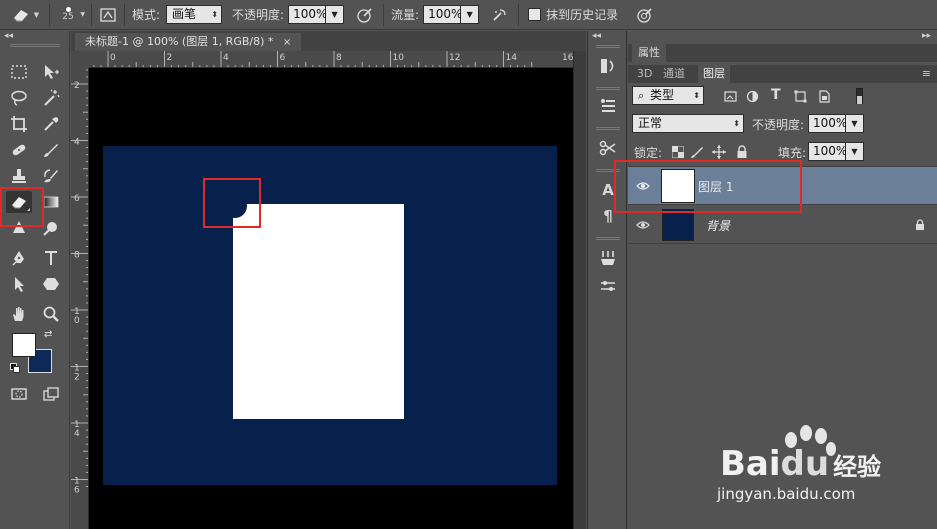  I want to click on tool-presets-button, so click(608, 148).